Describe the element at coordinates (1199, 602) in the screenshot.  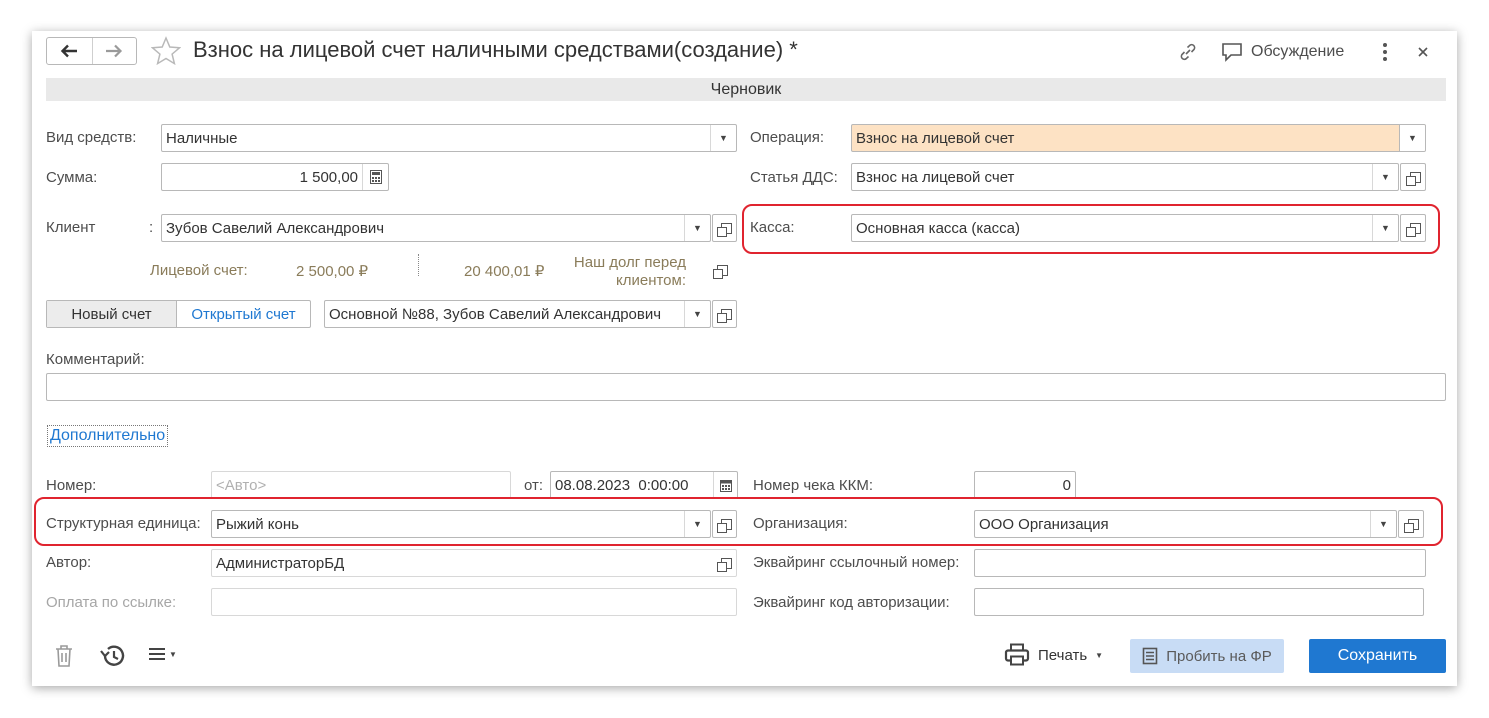
I see `ekv-auth-field` at that location.